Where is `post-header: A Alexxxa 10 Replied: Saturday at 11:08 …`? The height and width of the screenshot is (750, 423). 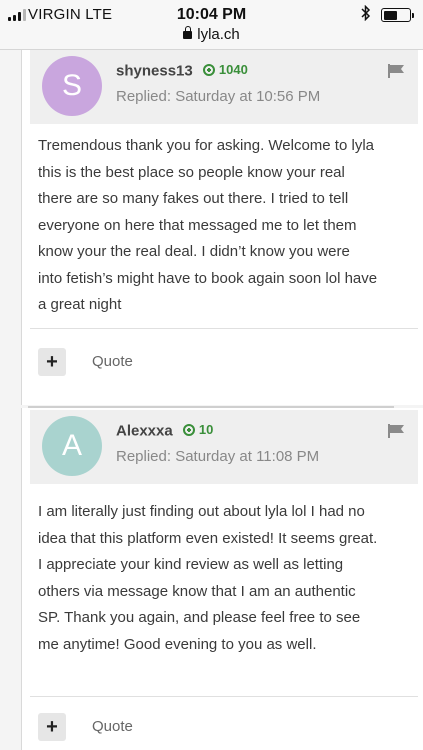
post-header: A Alexxxa 10 Replied: Saturday at 11:08 … is located at coordinates (224, 447).